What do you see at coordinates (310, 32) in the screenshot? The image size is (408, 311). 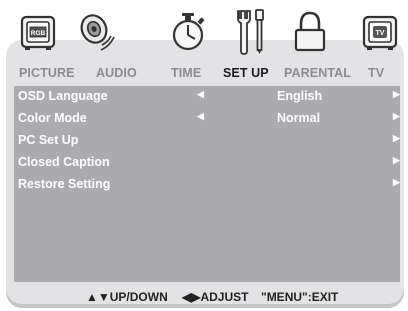 I see `lock-icon` at bounding box center [310, 32].